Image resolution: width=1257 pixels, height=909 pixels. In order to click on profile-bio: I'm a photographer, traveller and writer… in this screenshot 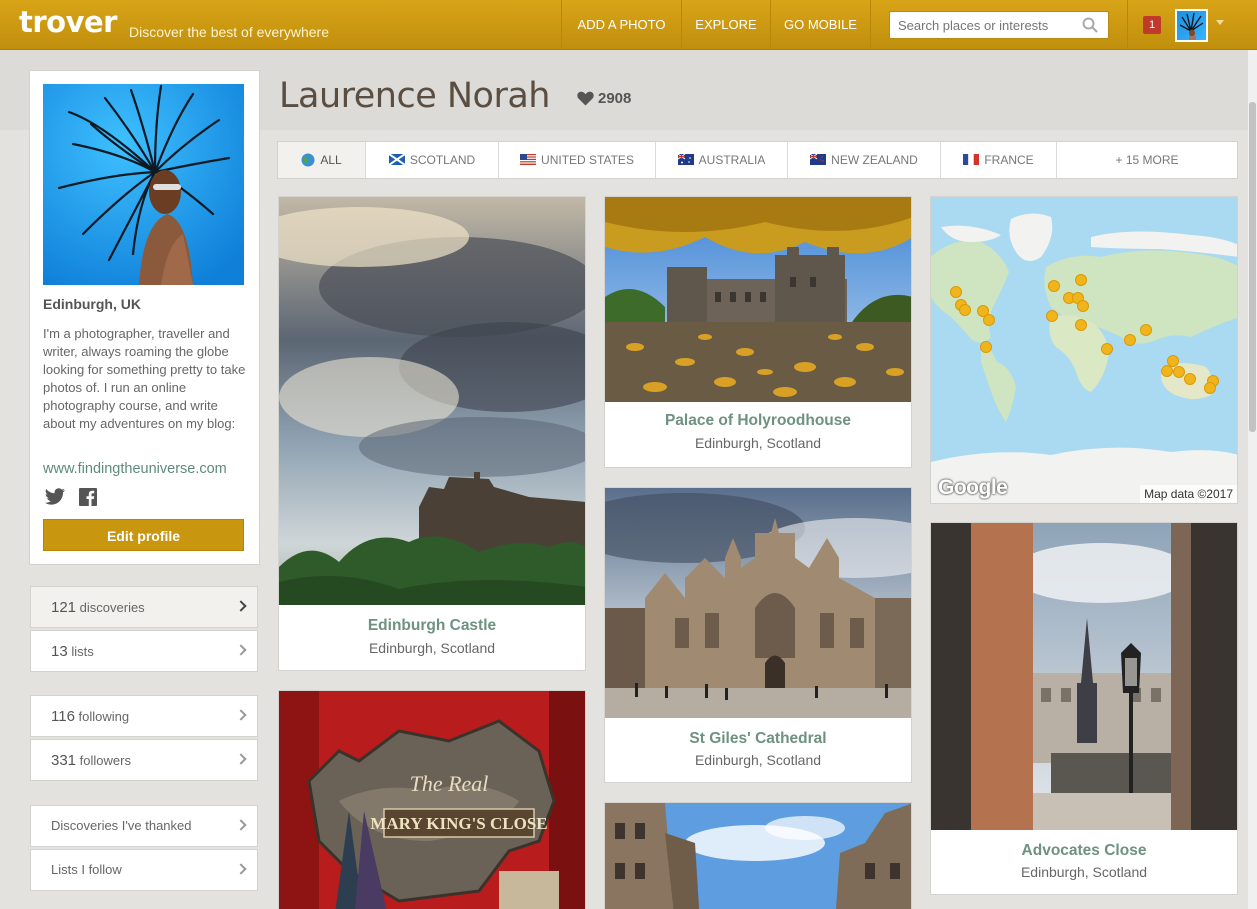, I will do `click(144, 378)`.